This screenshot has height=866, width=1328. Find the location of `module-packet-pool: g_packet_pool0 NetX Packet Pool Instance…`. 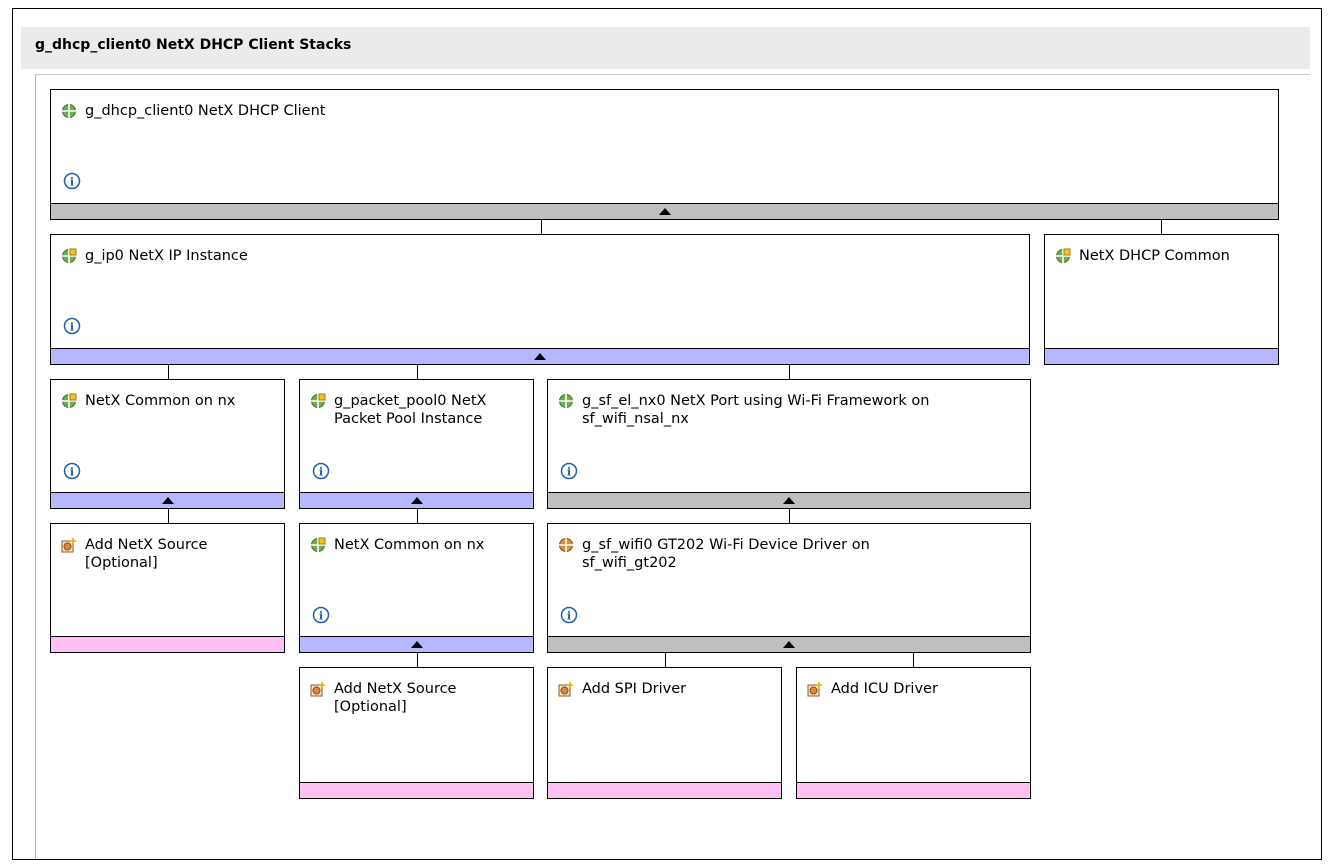

module-packet-pool: g_packet_pool0 NetX Packet Pool Instance… is located at coordinates (416, 444).